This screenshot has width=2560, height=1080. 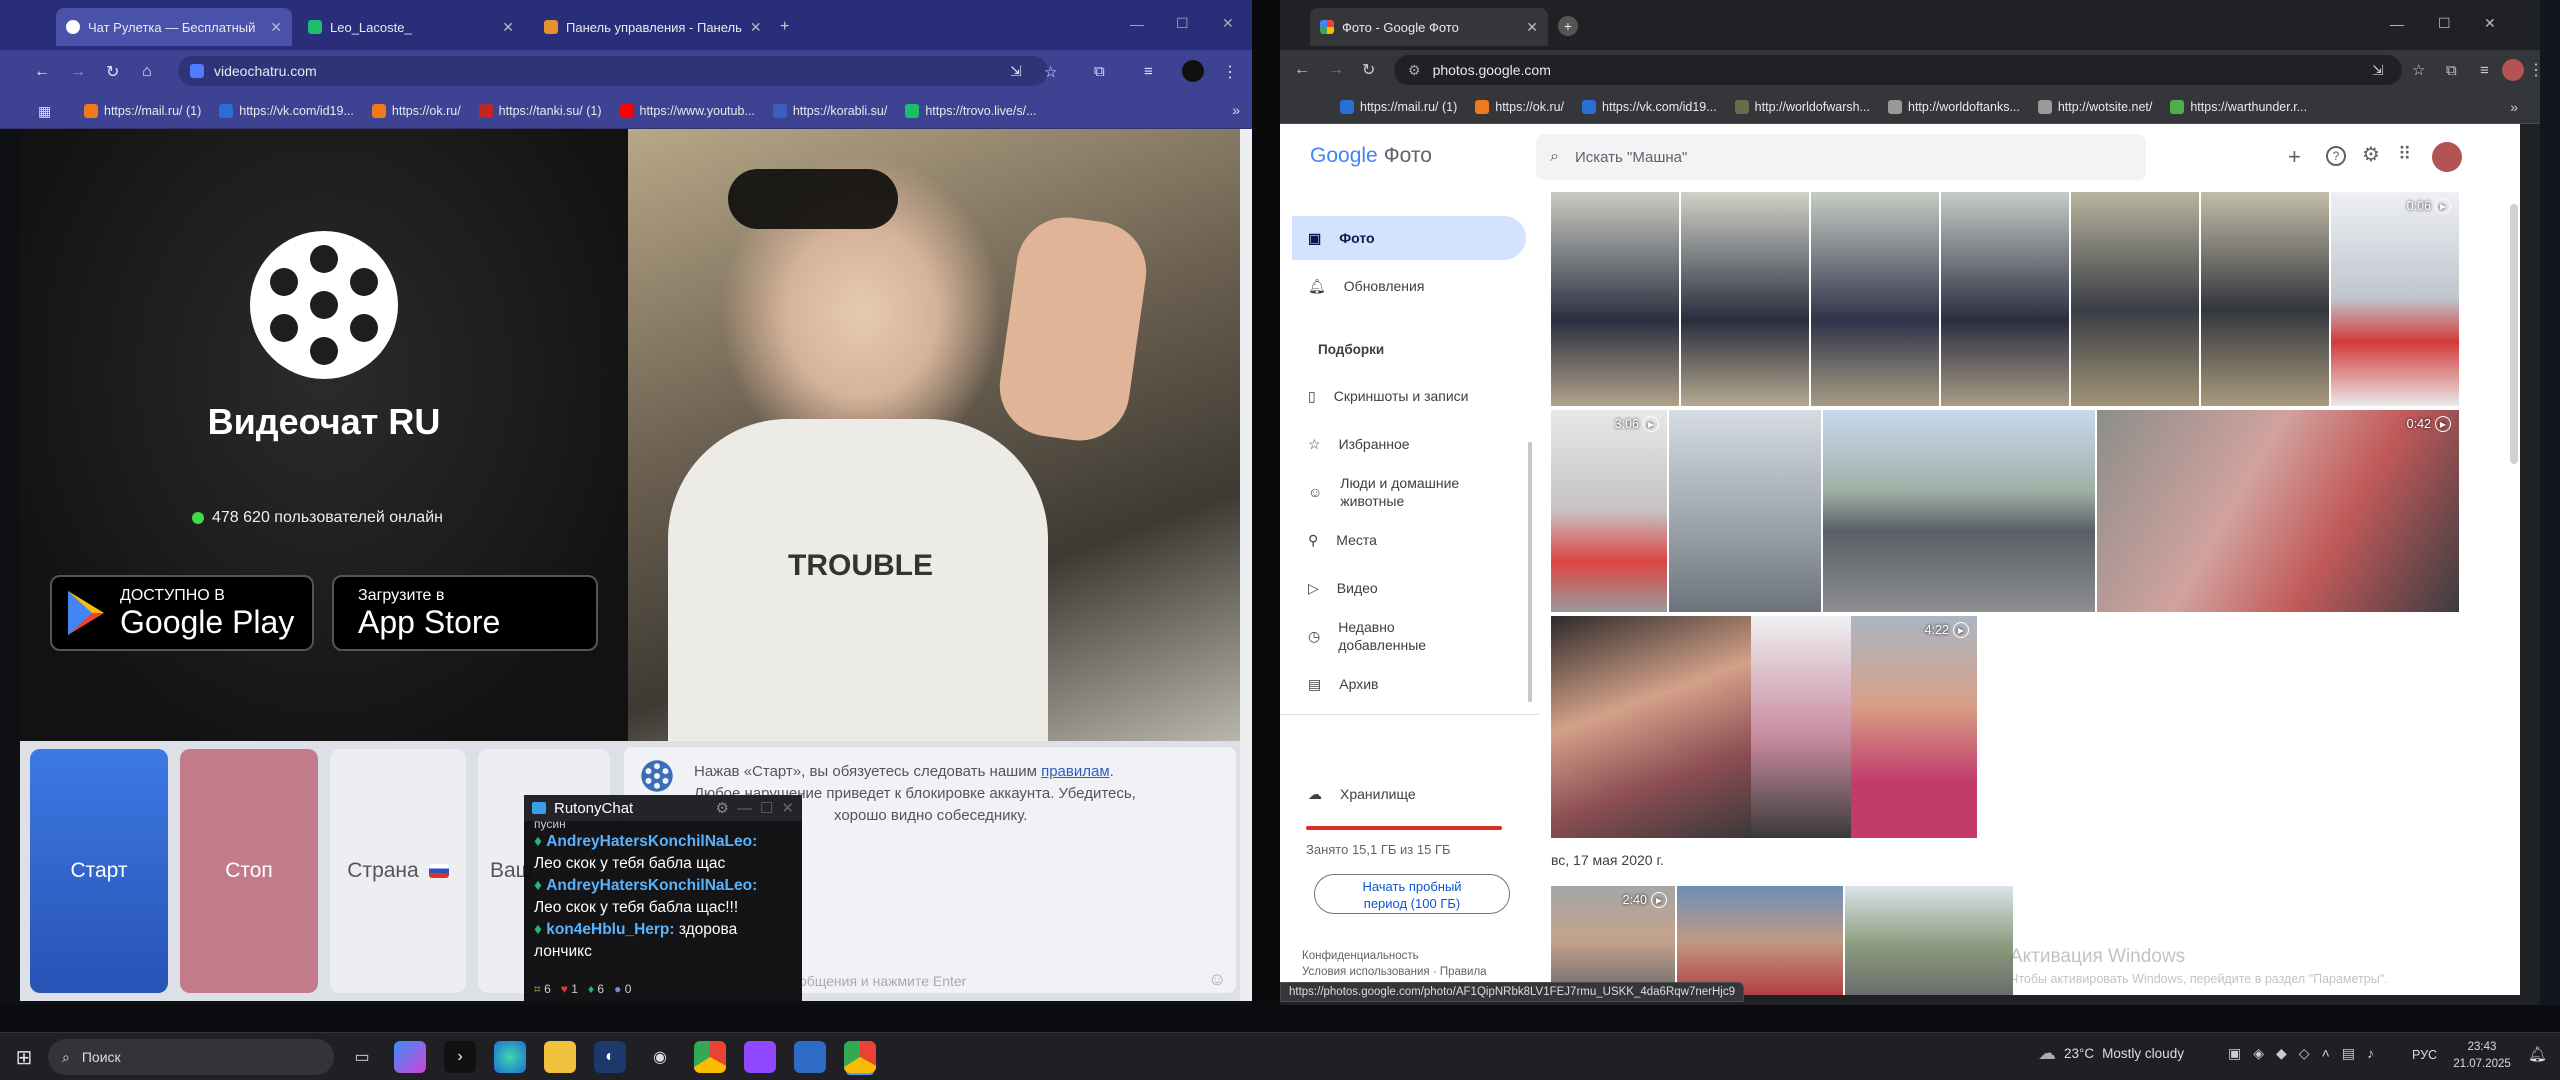 What do you see at coordinates (710, 1057) in the screenshot?
I see `chrome-icon` at bounding box center [710, 1057].